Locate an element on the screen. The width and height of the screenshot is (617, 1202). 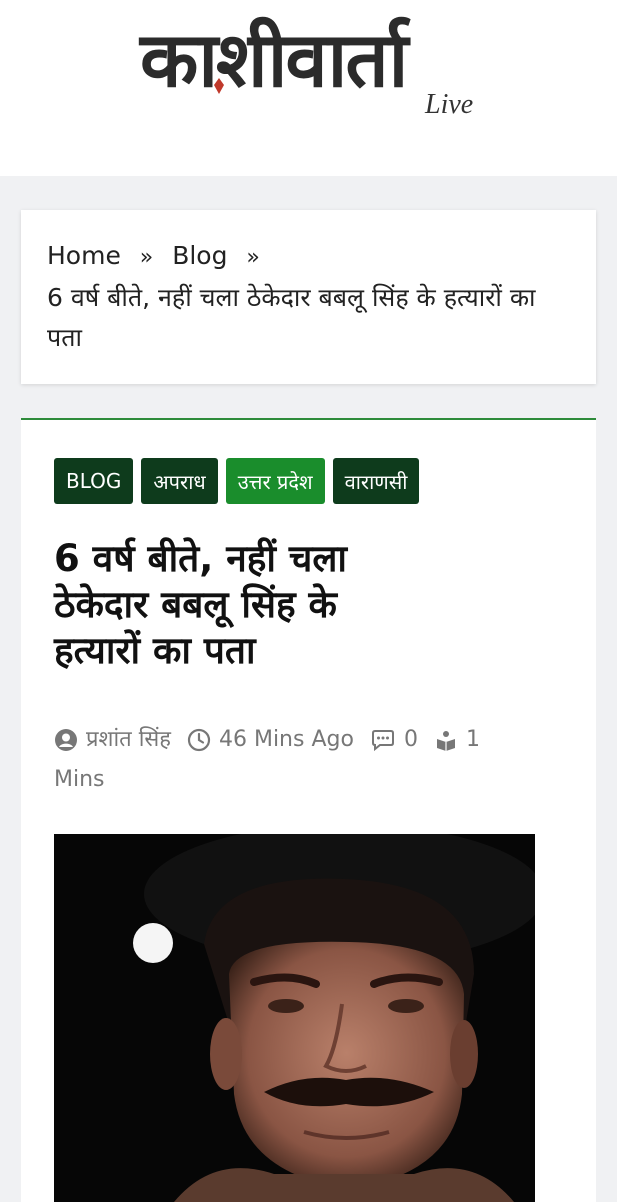
breadcrumb-blog-link: Blog is located at coordinates (199, 255).